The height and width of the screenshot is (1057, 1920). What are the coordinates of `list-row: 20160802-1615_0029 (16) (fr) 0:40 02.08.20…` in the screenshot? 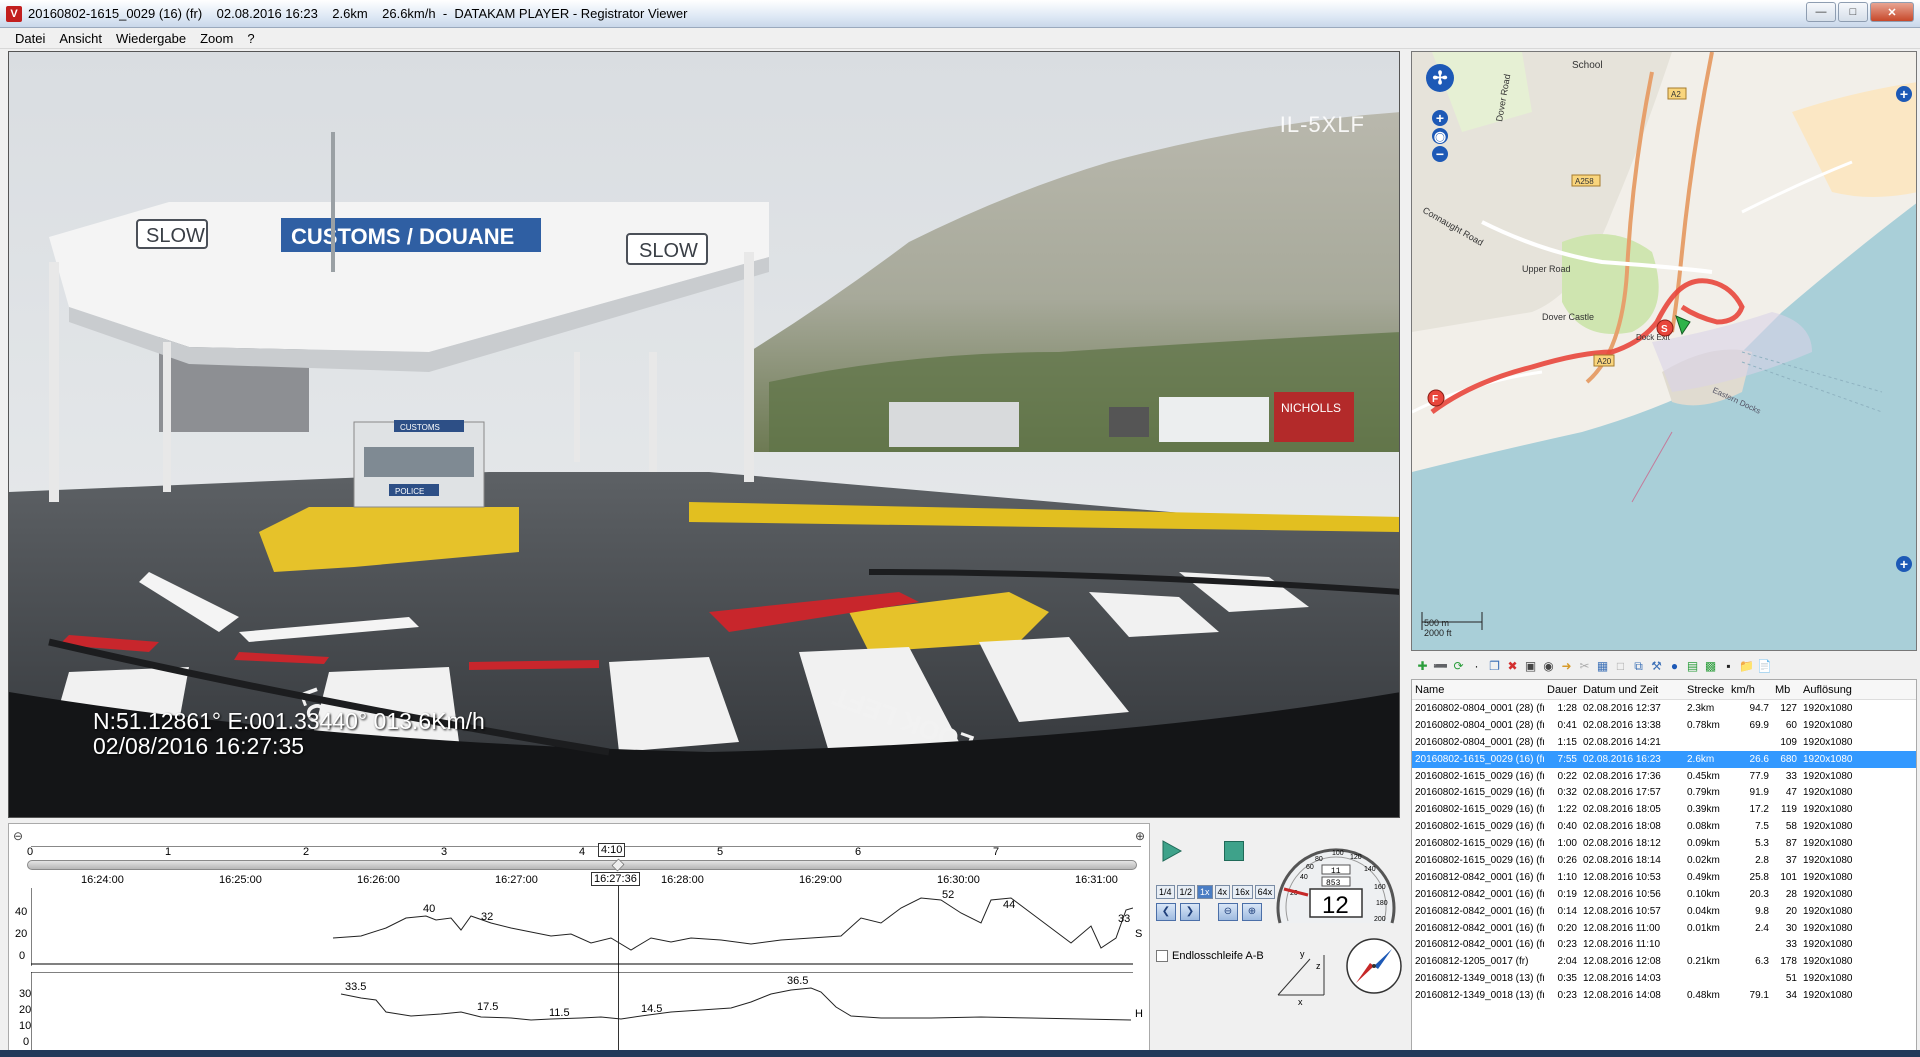 It's located at (1664, 826).